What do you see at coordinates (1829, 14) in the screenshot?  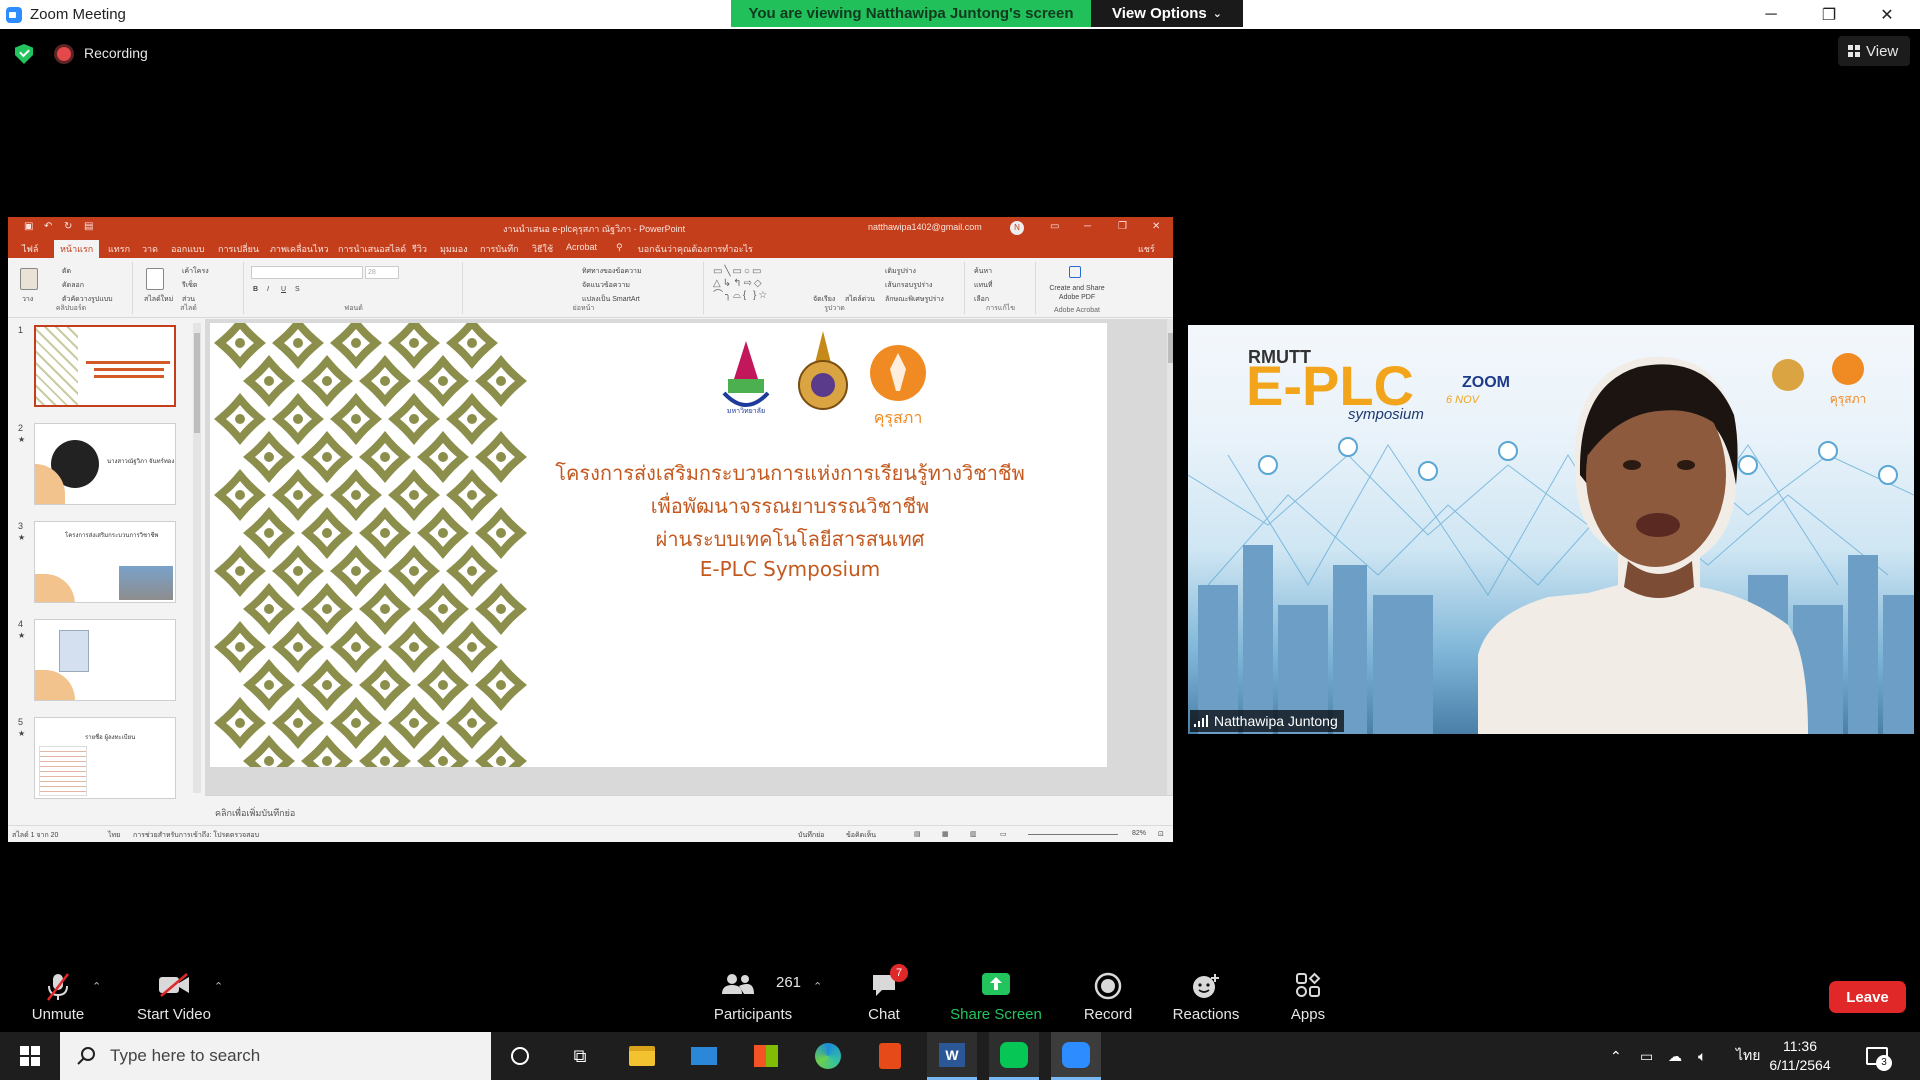 I see `restore-button: ❐` at bounding box center [1829, 14].